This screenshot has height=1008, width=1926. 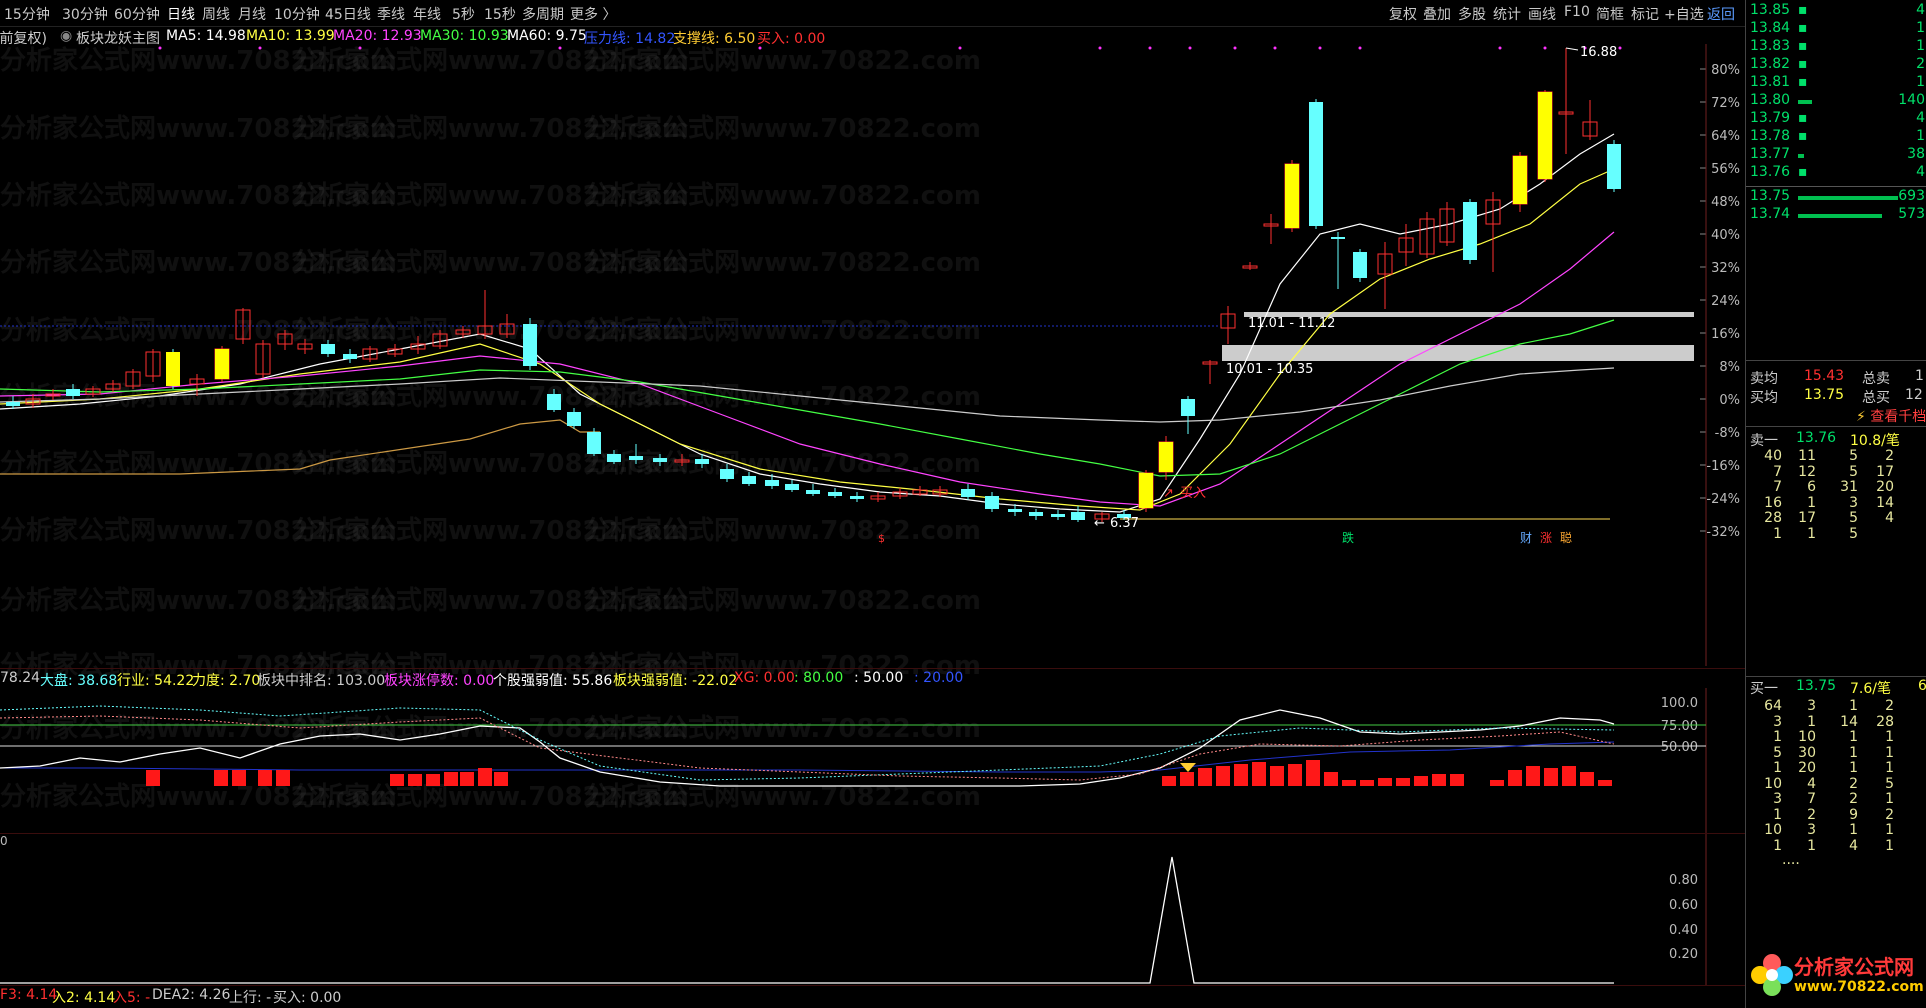 What do you see at coordinates (1836, 197) in the screenshot?
I see `bid-row: 13.75 693` at bounding box center [1836, 197].